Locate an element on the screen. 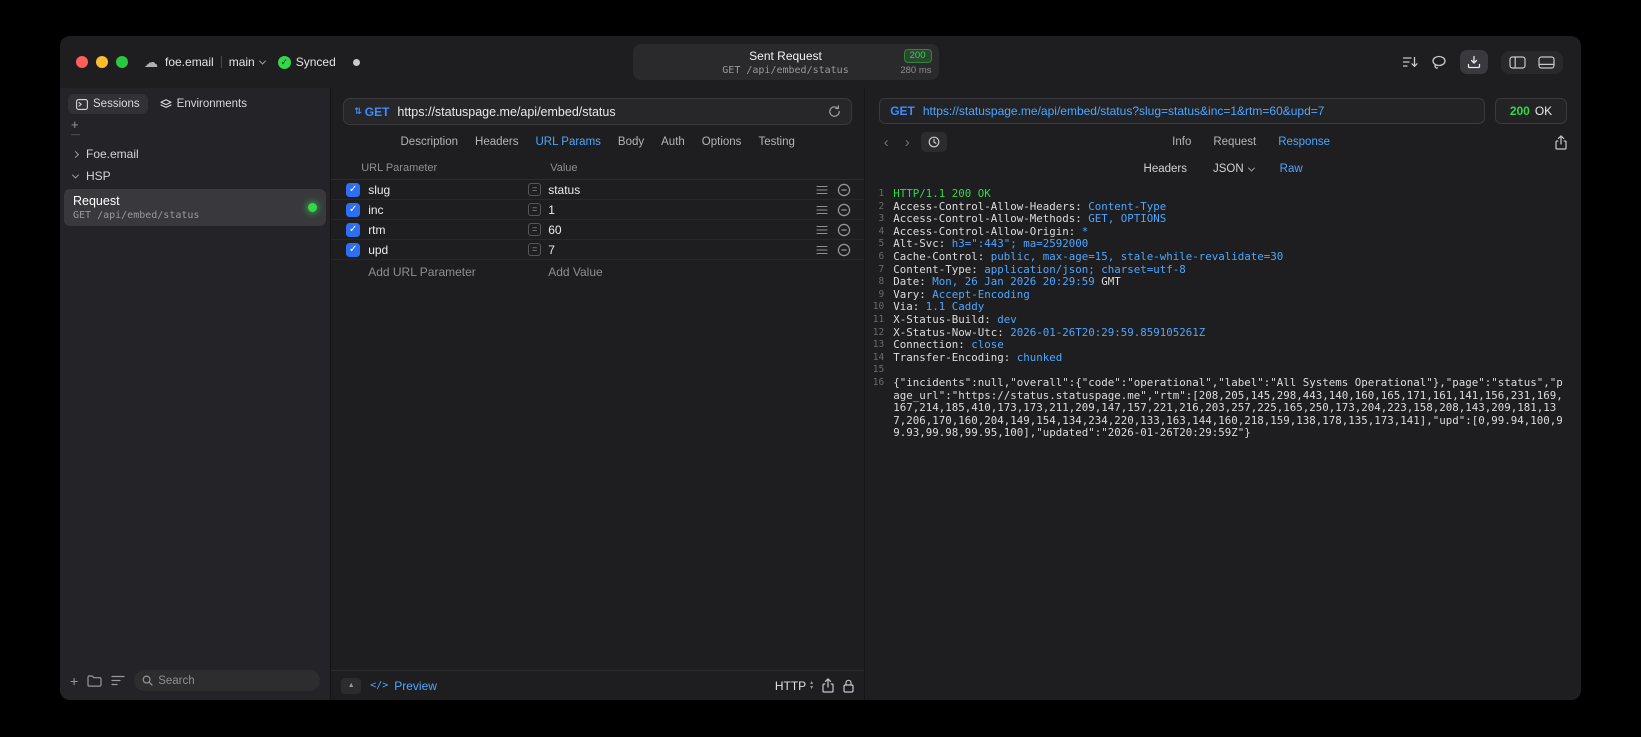 The width and height of the screenshot is (1641, 737). search-icon is located at coordinates (147, 680).